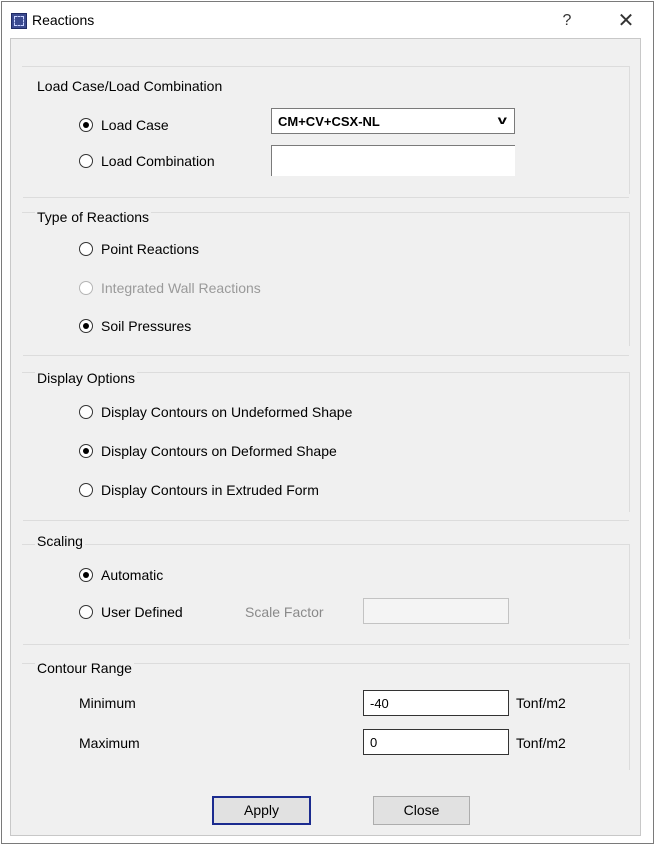 The height and width of the screenshot is (845, 655). Describe the element at coordinates (393, 160) in the screenshot. I see `load-combination-dropdown` at that location.